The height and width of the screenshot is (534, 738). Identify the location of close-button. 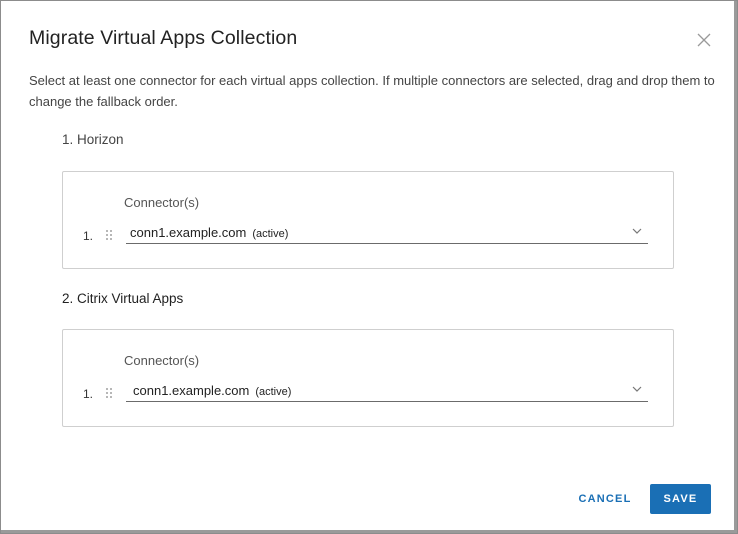
(704, 40).